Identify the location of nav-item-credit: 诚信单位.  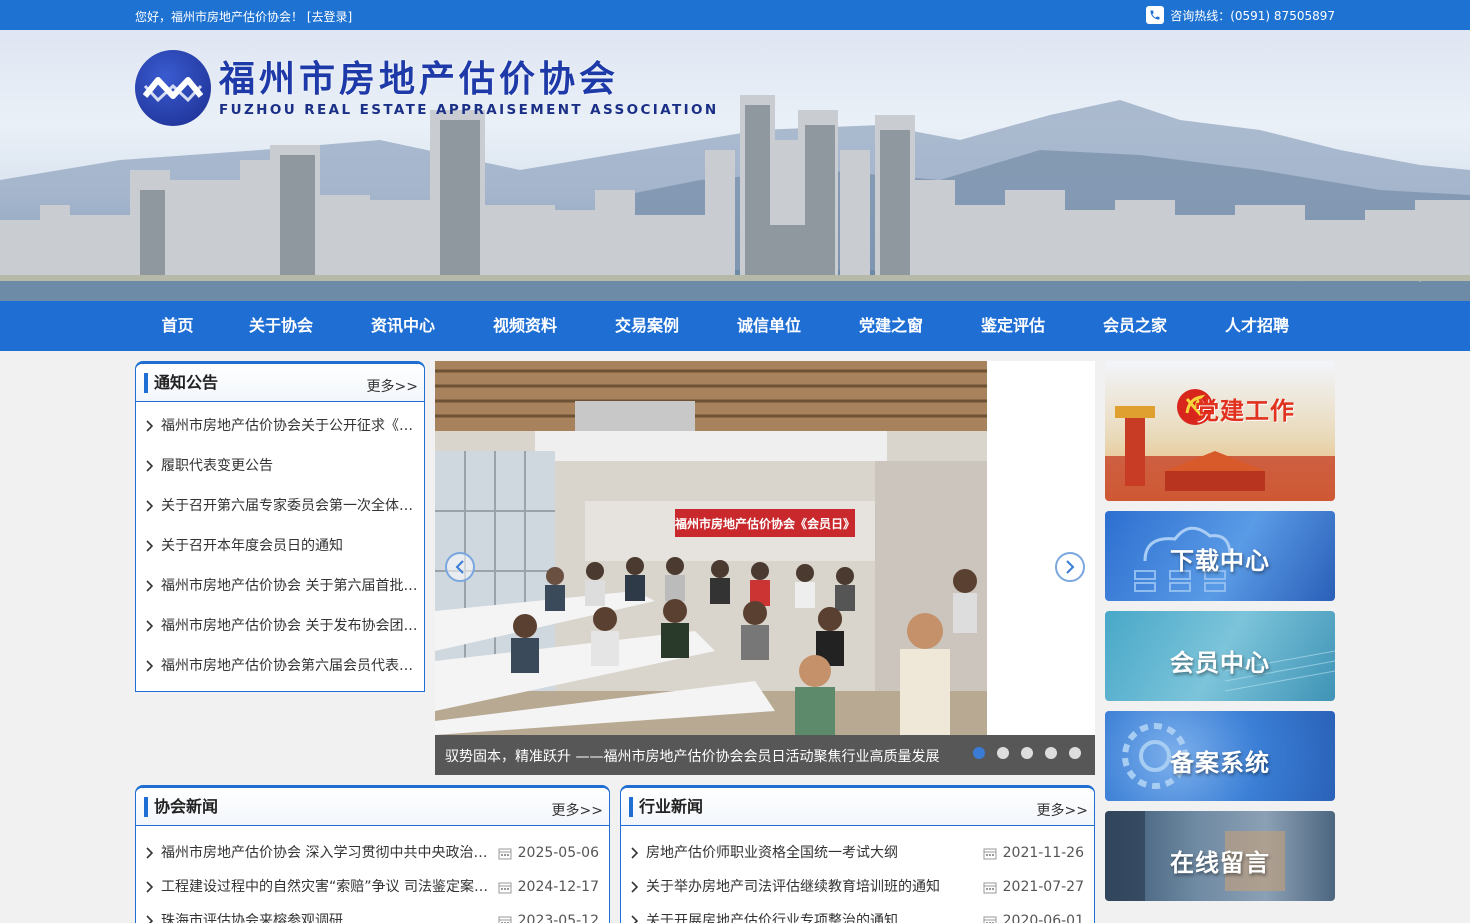
(769, 326).